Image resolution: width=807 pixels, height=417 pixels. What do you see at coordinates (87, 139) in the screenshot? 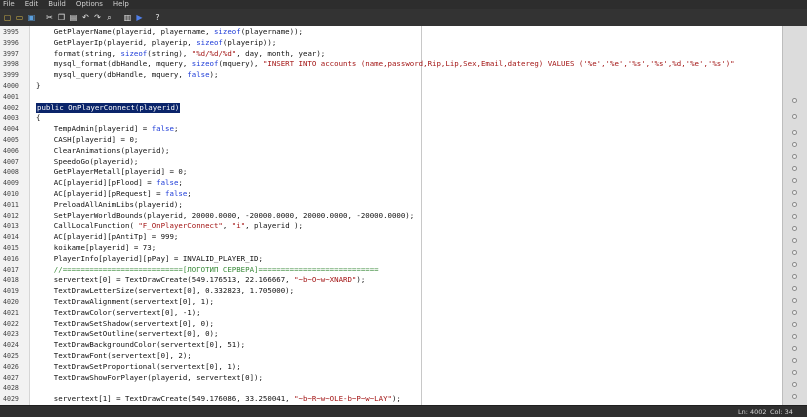
I see `code-text: CASH[playerid] = 0;` at bounding box center [87, 139].